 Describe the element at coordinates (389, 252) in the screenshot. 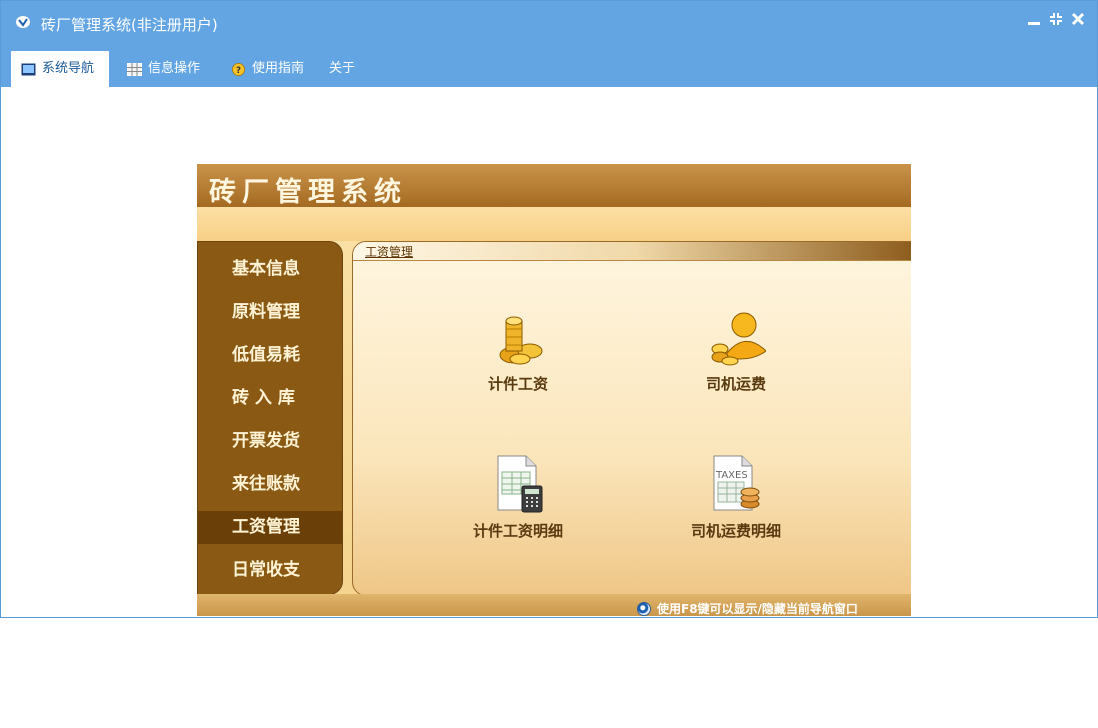

I see `module-title: 工资管理` at that location.